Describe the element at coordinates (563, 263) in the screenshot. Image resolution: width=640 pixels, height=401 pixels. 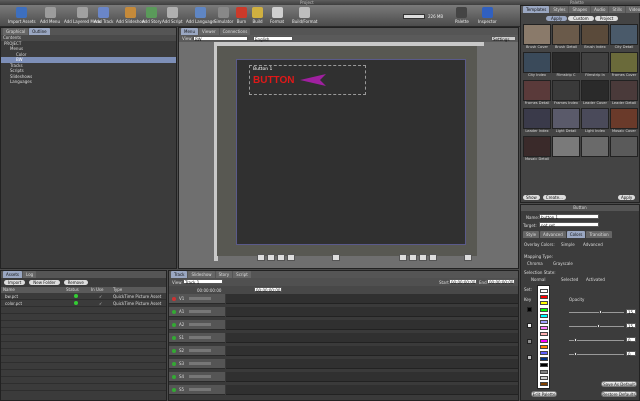
I see `mapping-grayscale: Grayscale` at that location.